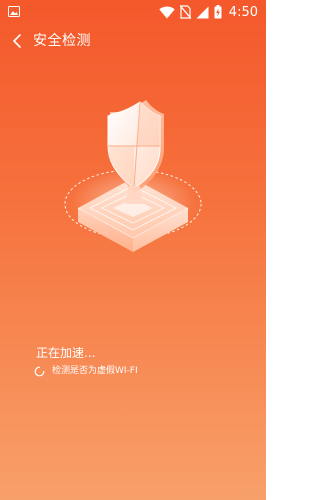  What do you see at coordinates (18, 41) in the screenshot?
I see `chevron-left-icon` at bounding box center [18, 41].